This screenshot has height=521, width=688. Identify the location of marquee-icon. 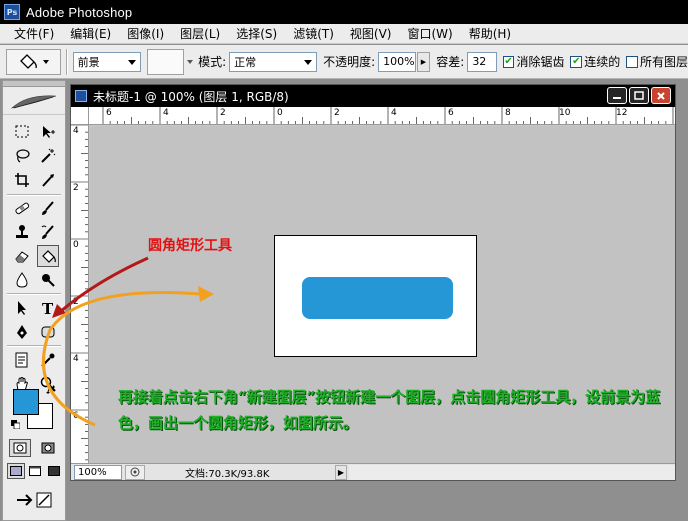
(22, 131).